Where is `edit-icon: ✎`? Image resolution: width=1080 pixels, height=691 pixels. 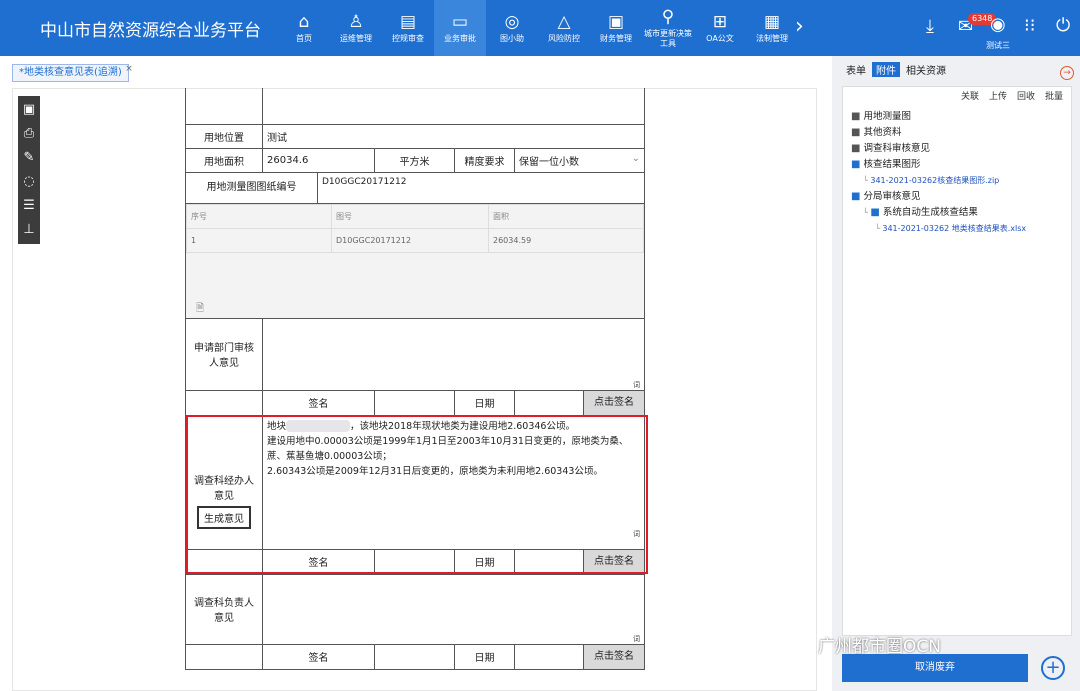
edit-icon: ✎ is located at coordinates (29, 158).